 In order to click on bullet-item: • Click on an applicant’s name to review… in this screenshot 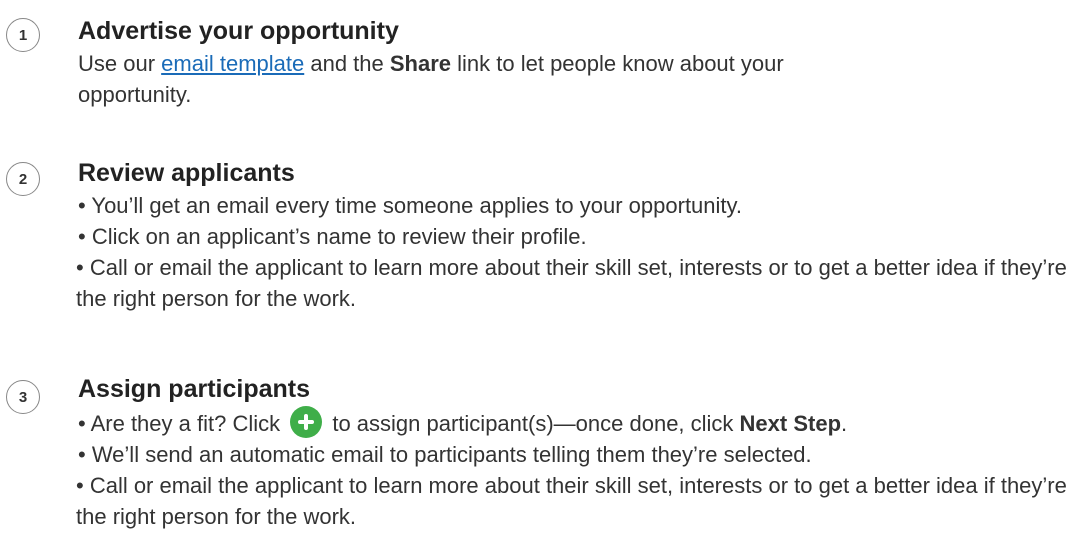, I will do `click(332, 236)`.